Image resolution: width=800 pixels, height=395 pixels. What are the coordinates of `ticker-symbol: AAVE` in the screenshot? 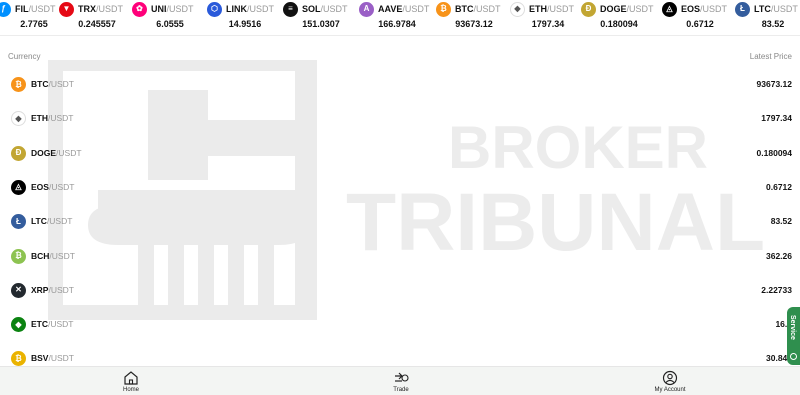 It's located at (390, 9).